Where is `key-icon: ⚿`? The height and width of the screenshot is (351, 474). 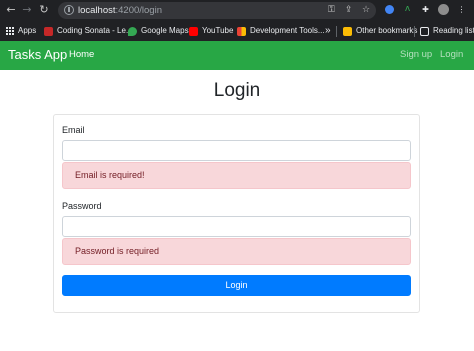 key-icon: ⚿ is located at coordinates (331, 10).